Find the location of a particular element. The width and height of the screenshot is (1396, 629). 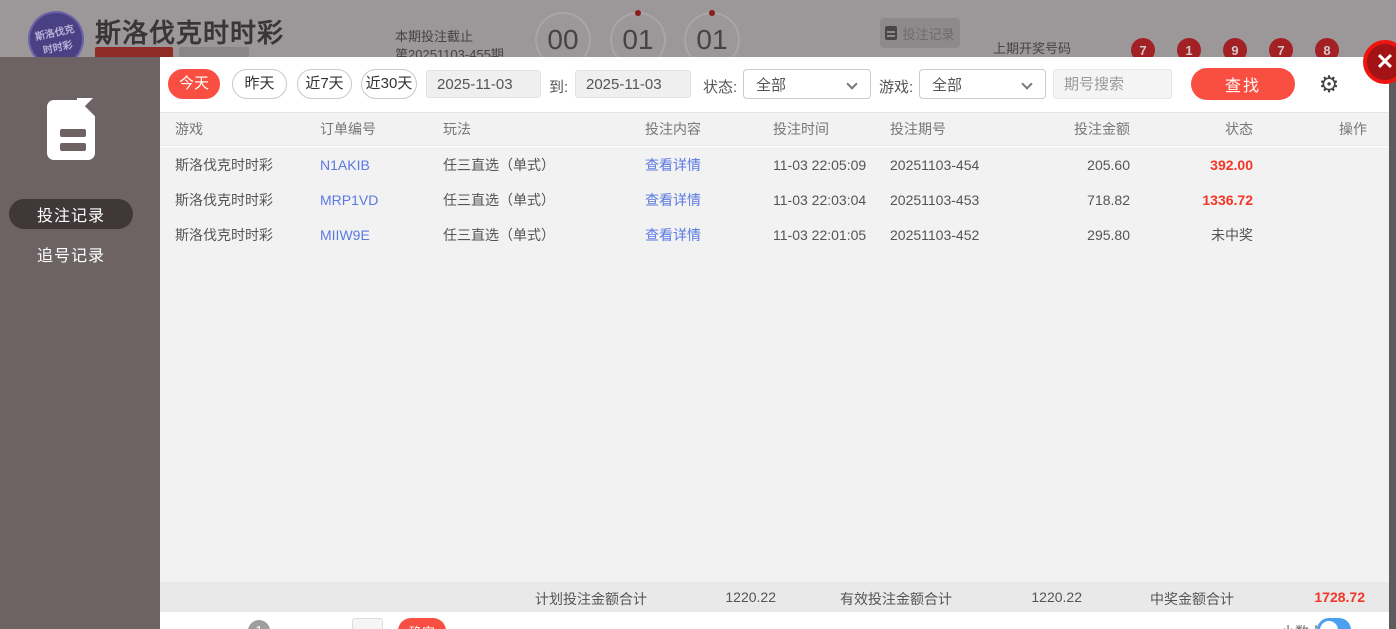

period-search-input is located at coordinates (1112, 84).